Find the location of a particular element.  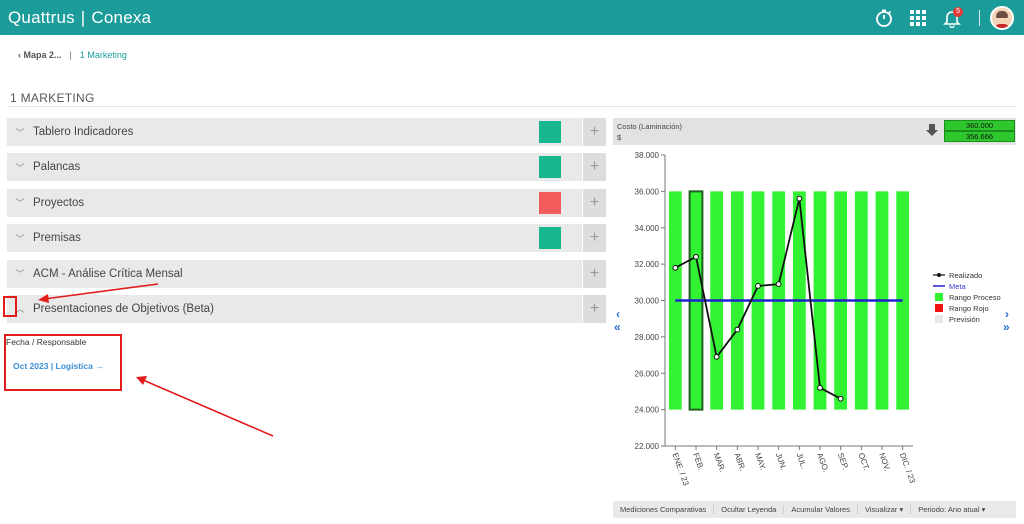

title-divider is located at coordinates (512, 106).